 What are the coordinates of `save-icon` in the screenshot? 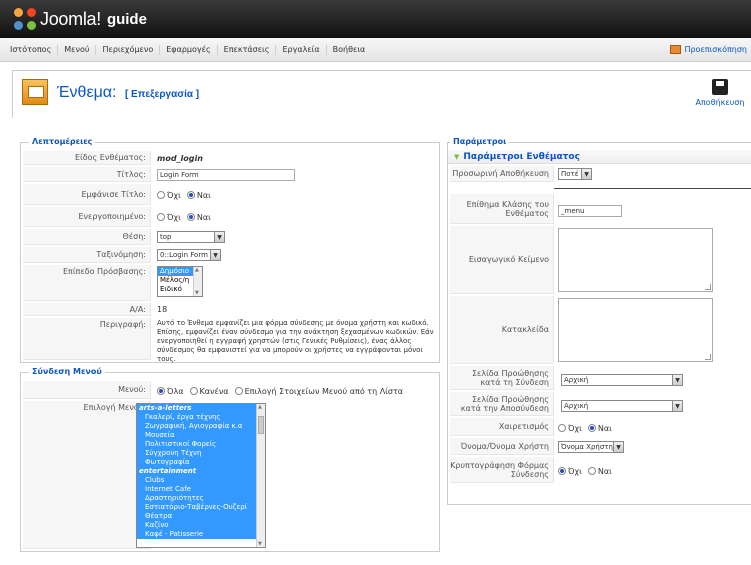 It's located at (720, 87).